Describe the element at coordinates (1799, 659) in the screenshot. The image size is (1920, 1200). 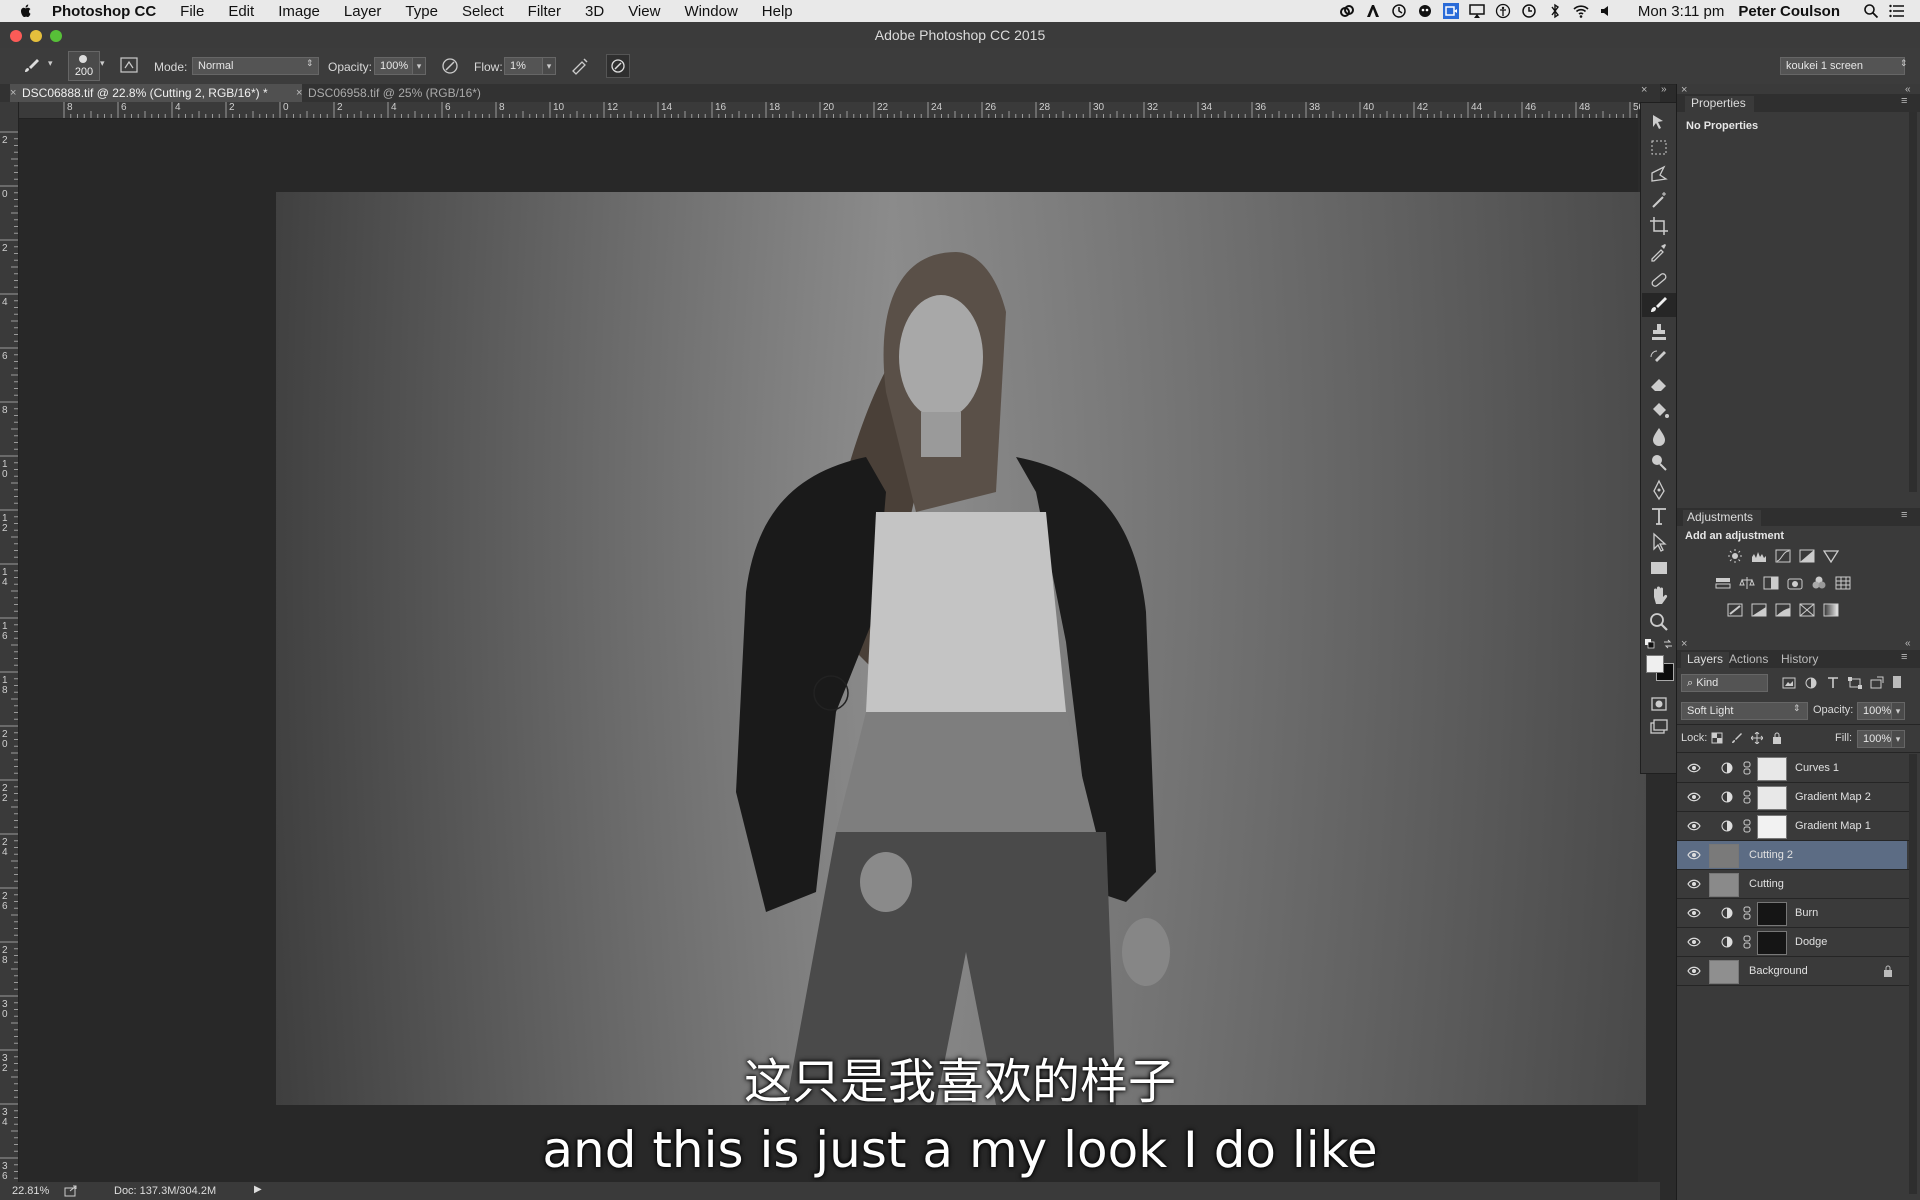
I see `tab-history: History` at that location.